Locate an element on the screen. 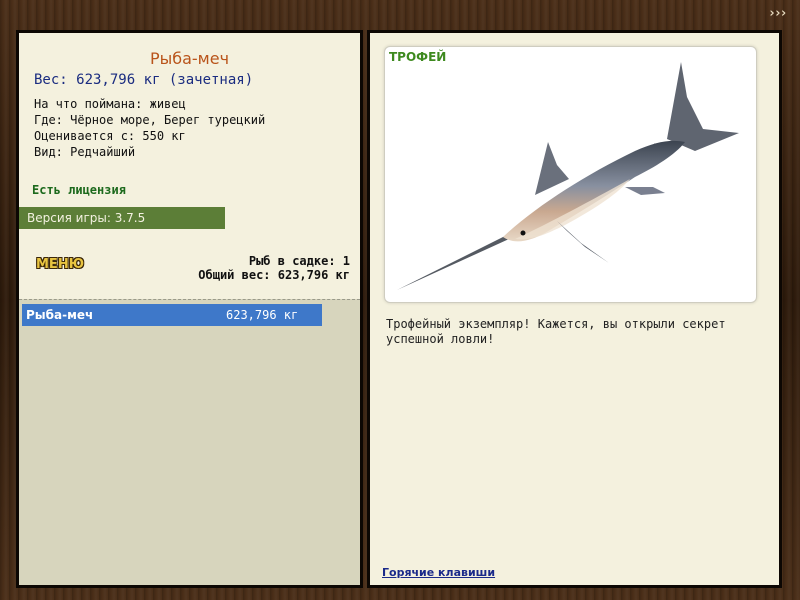 The height and width of the screenshot is (600, 800). game-version-bar: Версия игры: 3.7.5 is located at coordinates (122, 218).